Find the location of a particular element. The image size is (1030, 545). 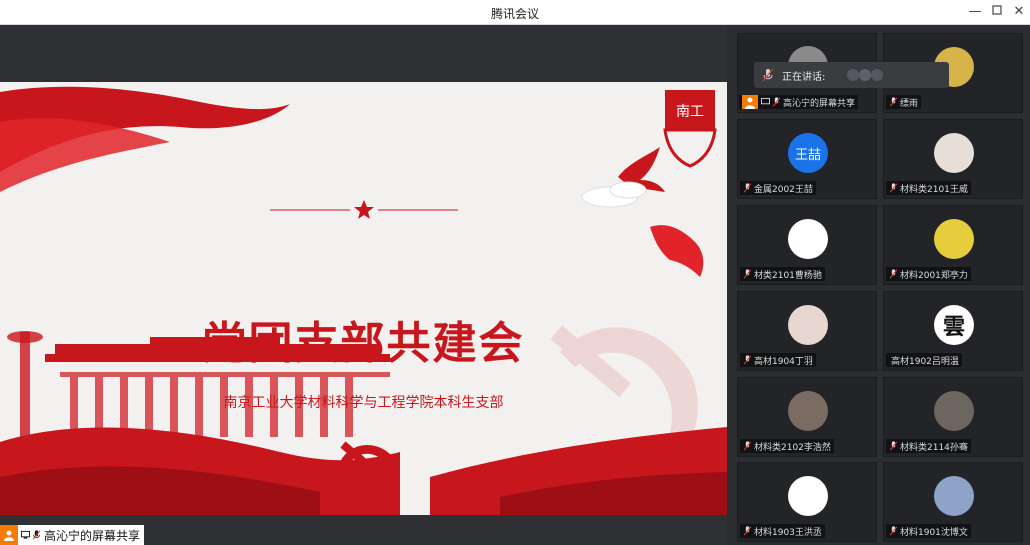

participant-tile: 高材1904丁羽 is located at coordinates (807, 331).